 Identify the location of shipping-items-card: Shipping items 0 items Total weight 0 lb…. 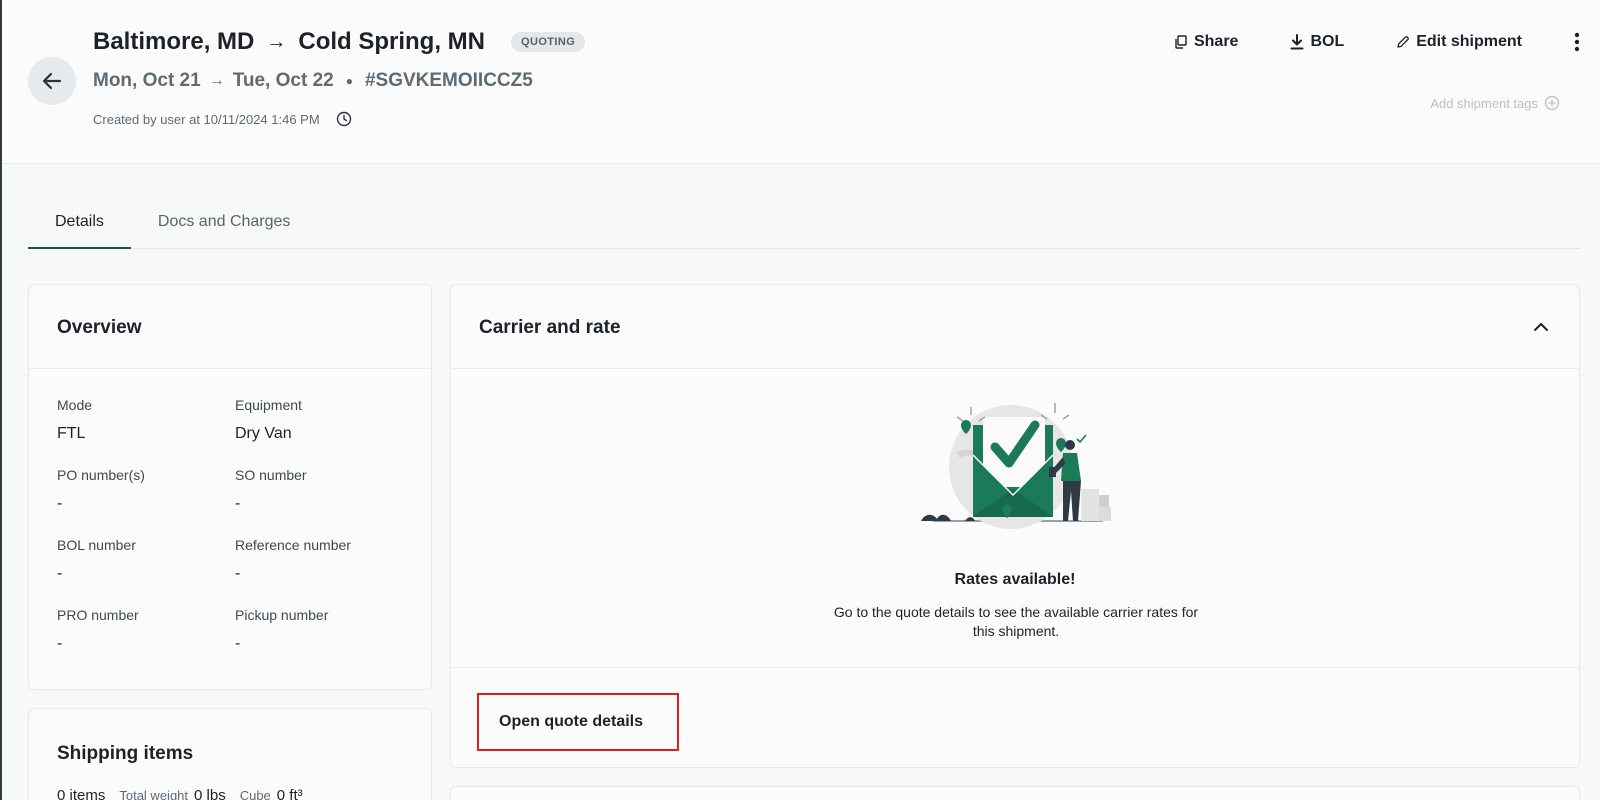
(230, 754).